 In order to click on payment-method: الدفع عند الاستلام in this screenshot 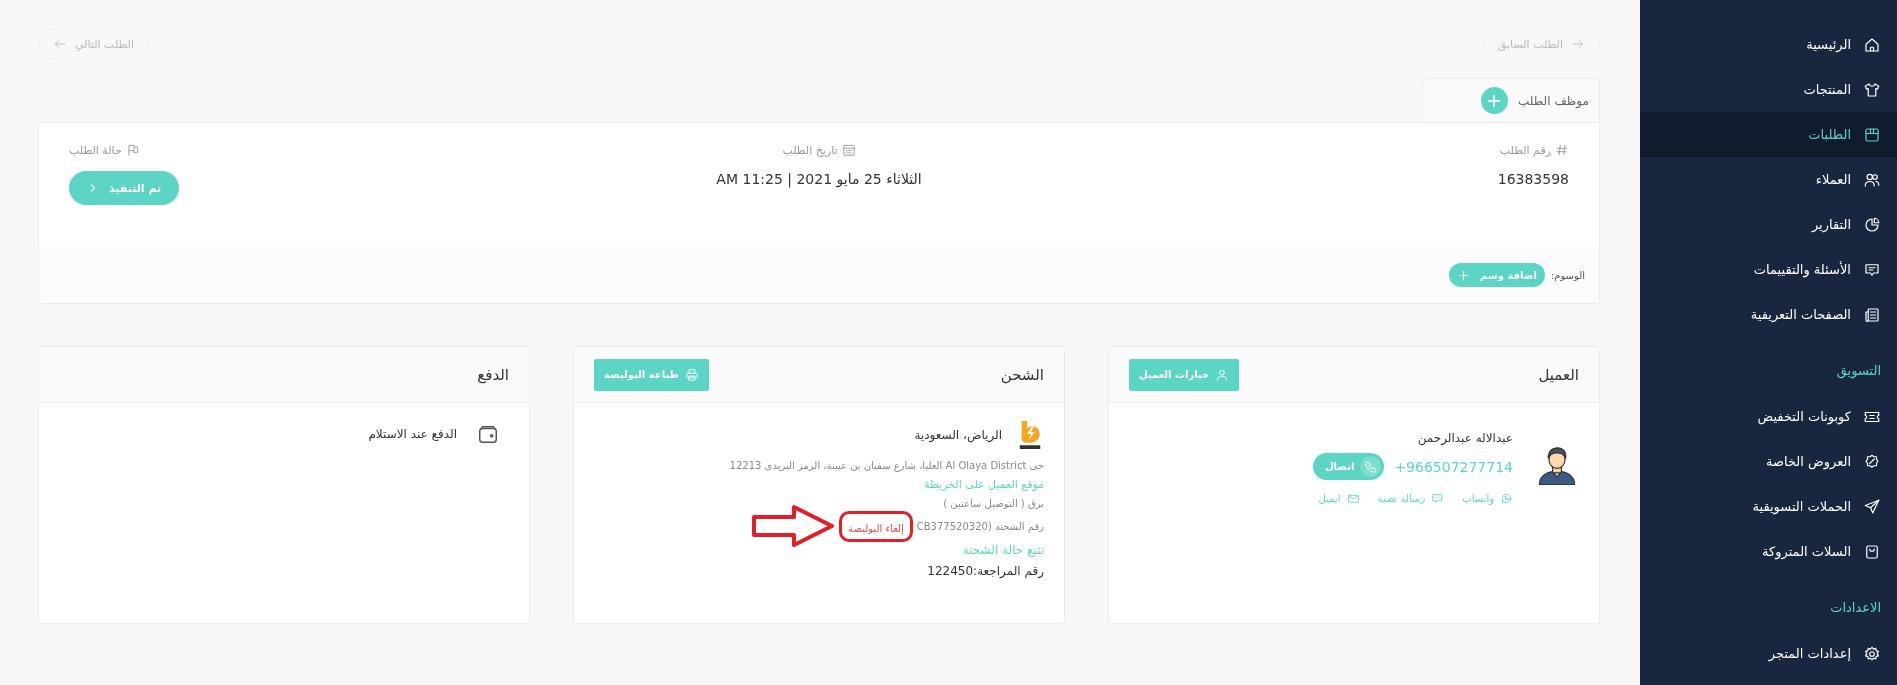, I will do `click(412, 434)`.